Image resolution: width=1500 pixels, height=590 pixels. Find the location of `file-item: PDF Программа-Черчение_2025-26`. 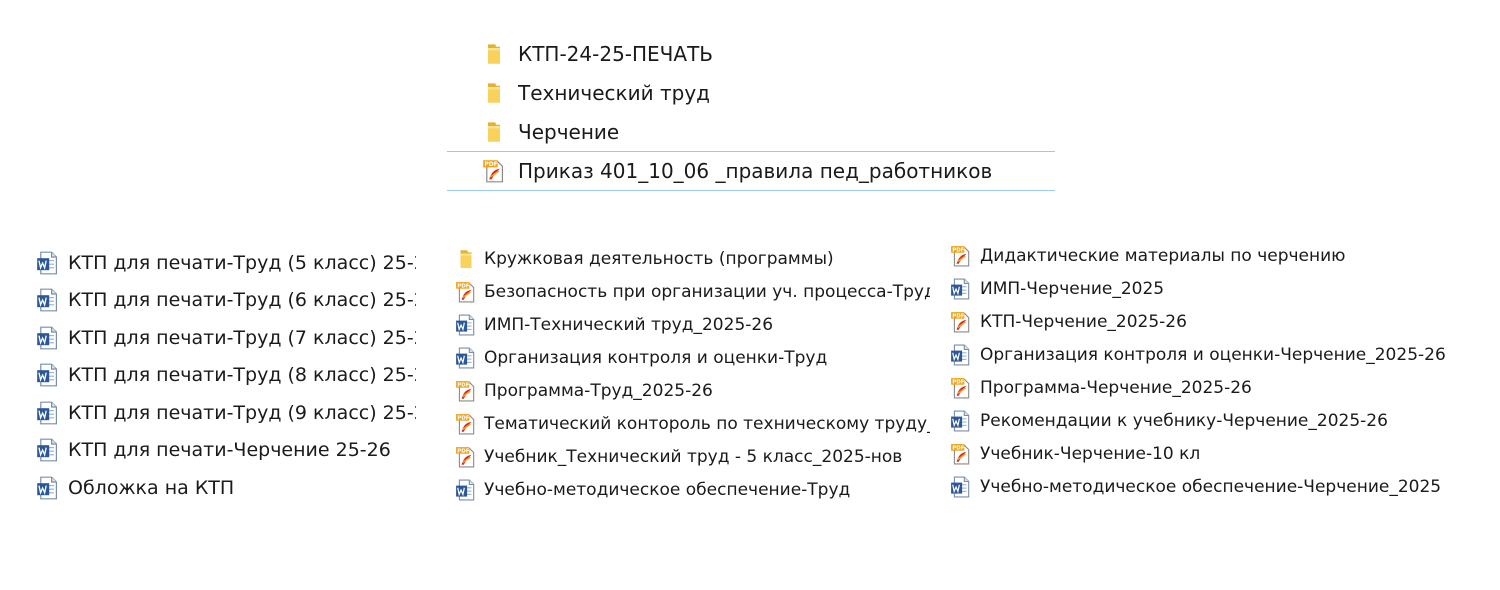

file-item: PDF Программа-Черчение_2025-26 is located at coordinates (1200, 387).